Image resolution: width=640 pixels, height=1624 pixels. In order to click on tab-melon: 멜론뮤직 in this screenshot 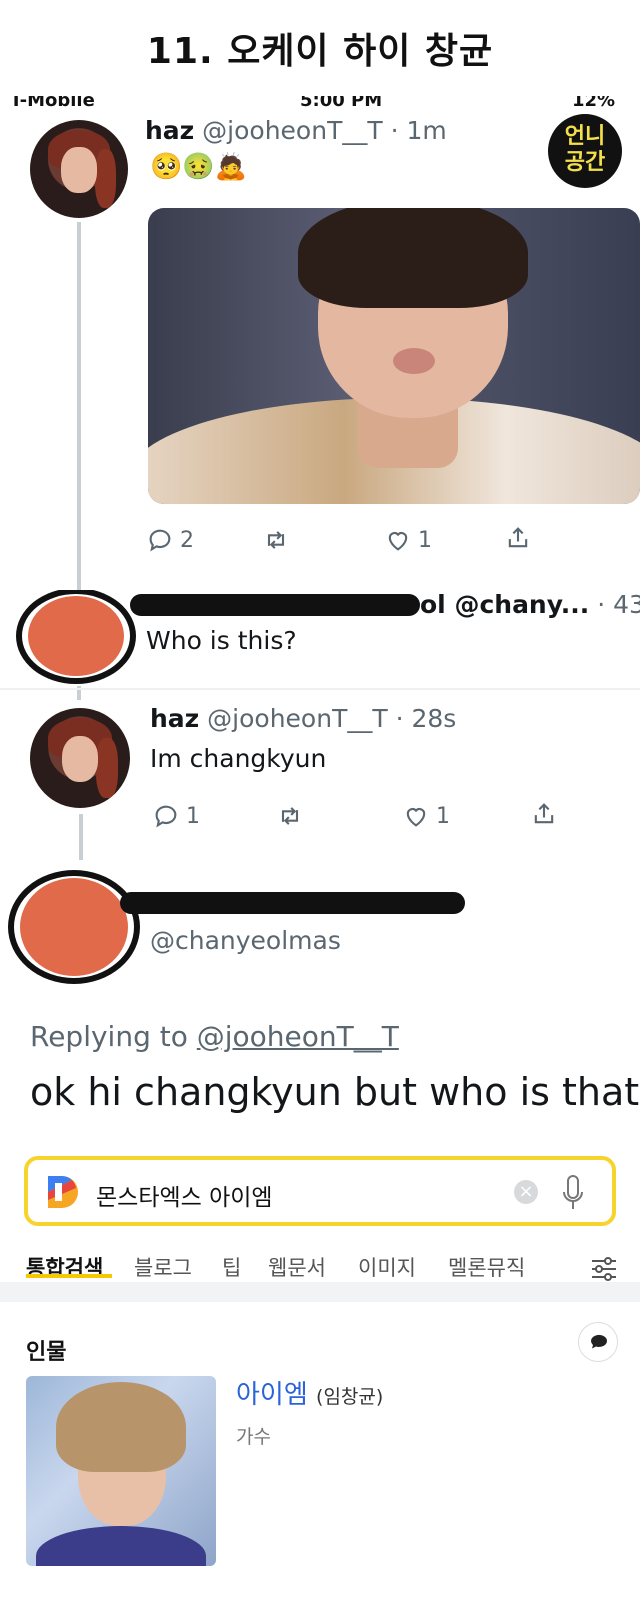, I will do `click(486, 1267)`.